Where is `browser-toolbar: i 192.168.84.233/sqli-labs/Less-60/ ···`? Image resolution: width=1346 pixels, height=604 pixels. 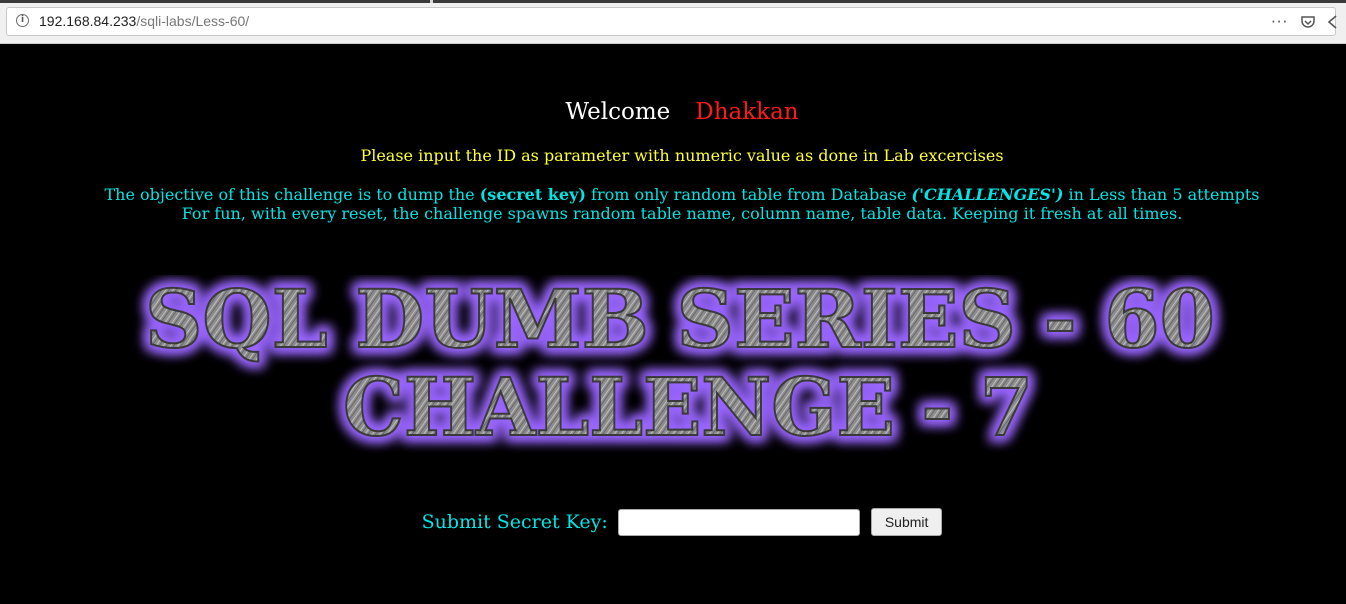
browser-toolbar: i 192.168.84.233/sqli-labs/Less-60/ ··· is located at coordinates (673, 22).